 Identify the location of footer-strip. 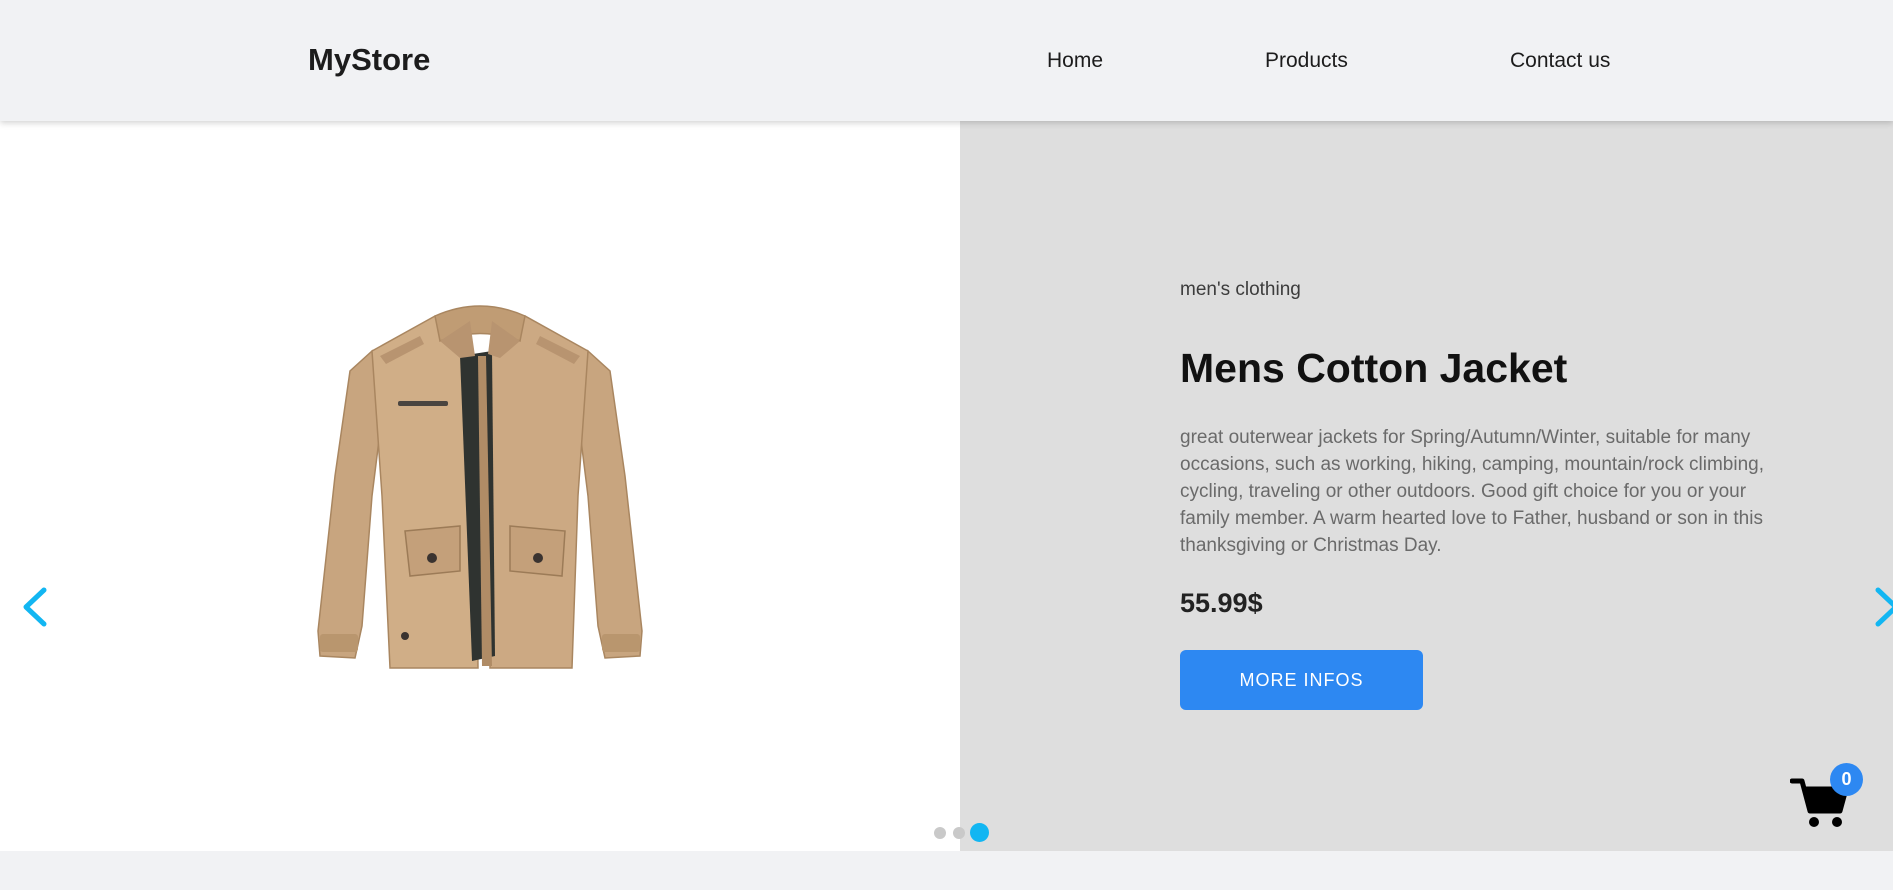
(946, 870).